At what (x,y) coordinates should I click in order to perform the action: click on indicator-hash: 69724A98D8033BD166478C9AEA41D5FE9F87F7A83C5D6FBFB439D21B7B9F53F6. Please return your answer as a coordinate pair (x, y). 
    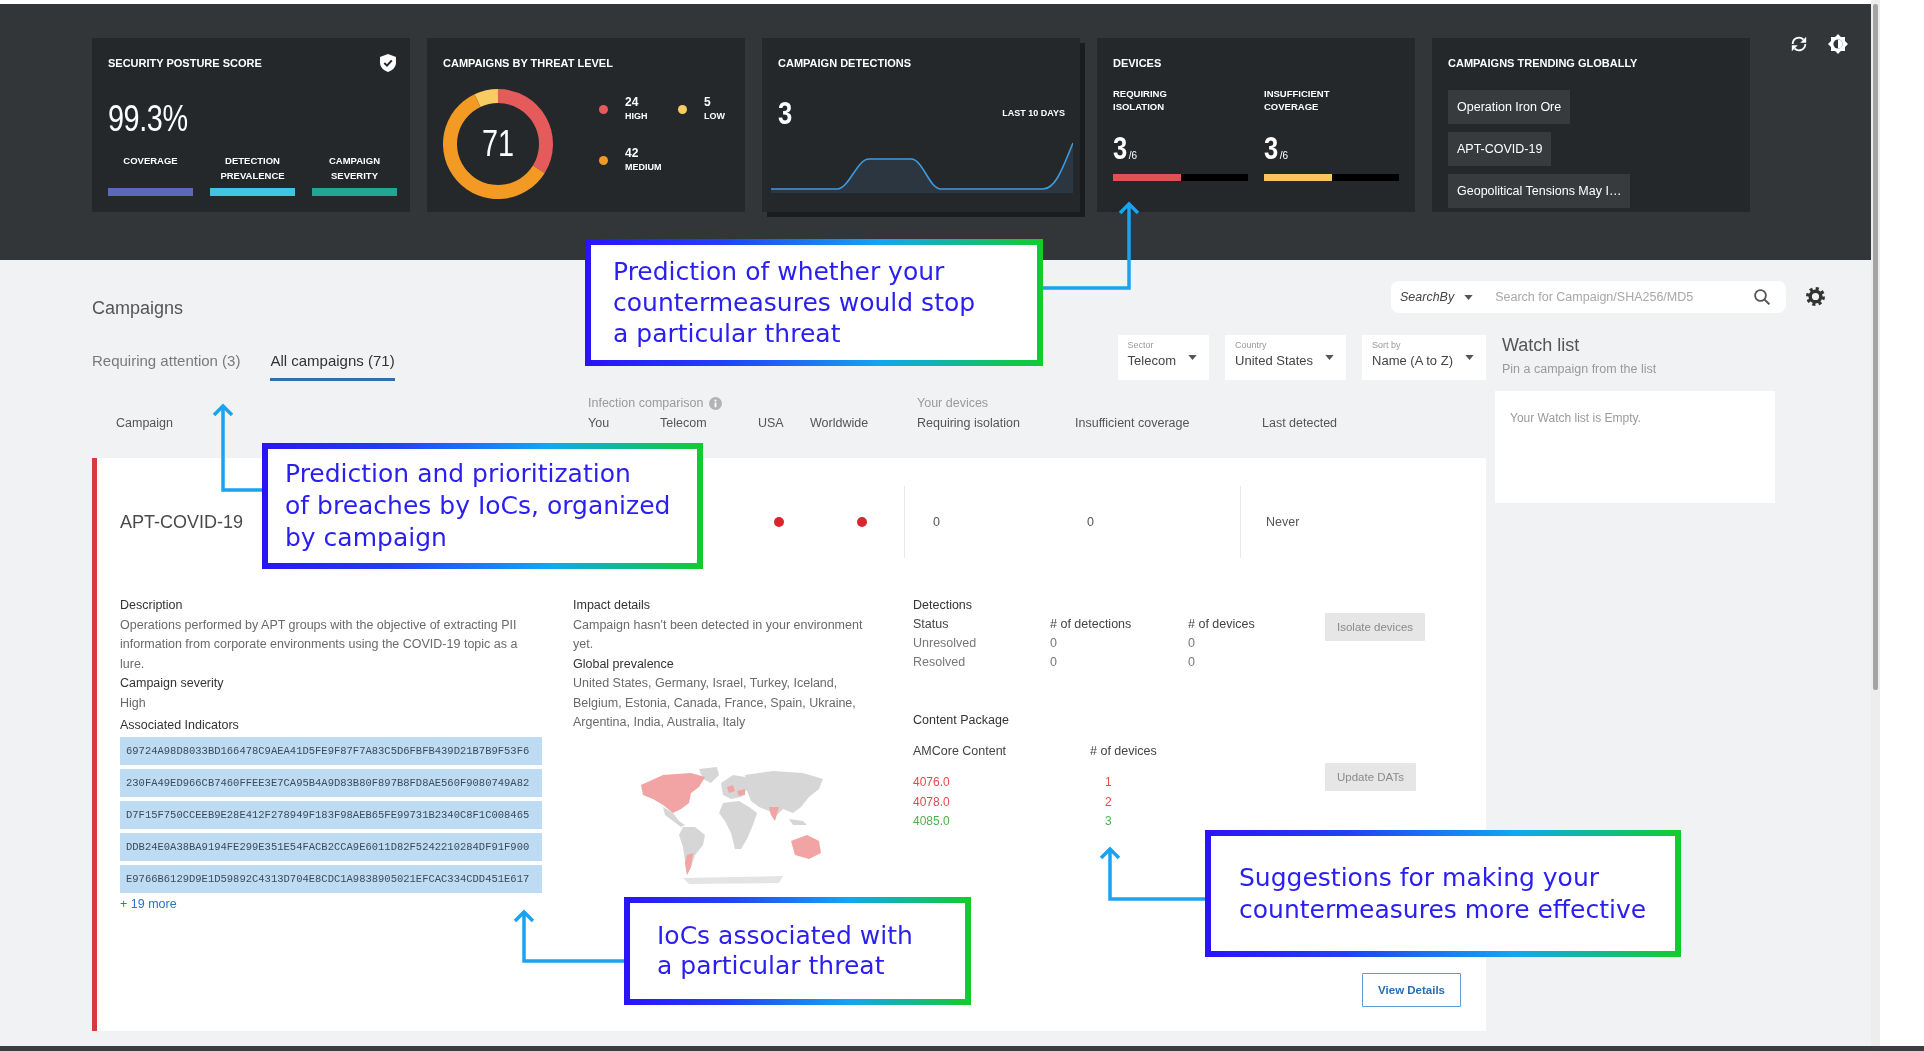
    Looking at the image, I should click on (331, 750).